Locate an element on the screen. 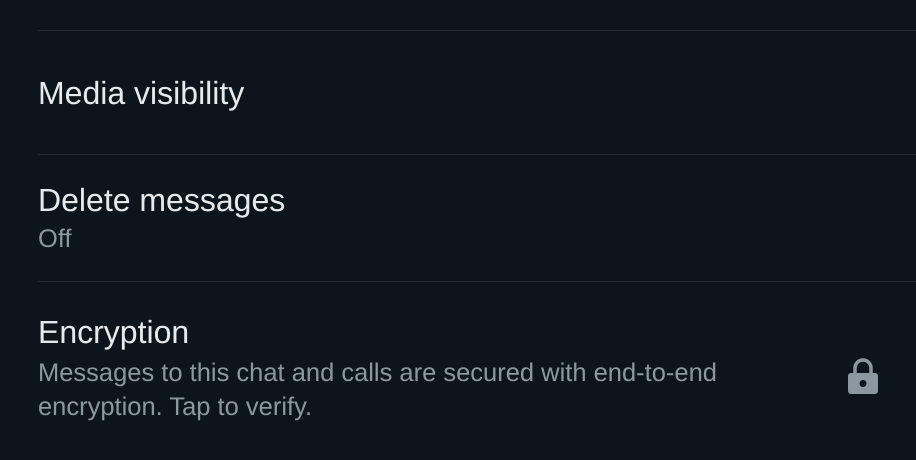  setting-title: Media visibility is located at coordinates (142, 93).